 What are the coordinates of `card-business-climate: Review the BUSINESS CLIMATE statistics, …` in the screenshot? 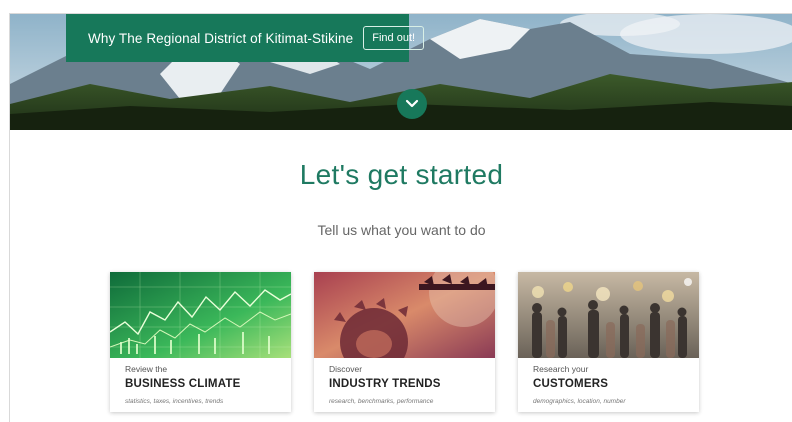 It's located at (200, 342).